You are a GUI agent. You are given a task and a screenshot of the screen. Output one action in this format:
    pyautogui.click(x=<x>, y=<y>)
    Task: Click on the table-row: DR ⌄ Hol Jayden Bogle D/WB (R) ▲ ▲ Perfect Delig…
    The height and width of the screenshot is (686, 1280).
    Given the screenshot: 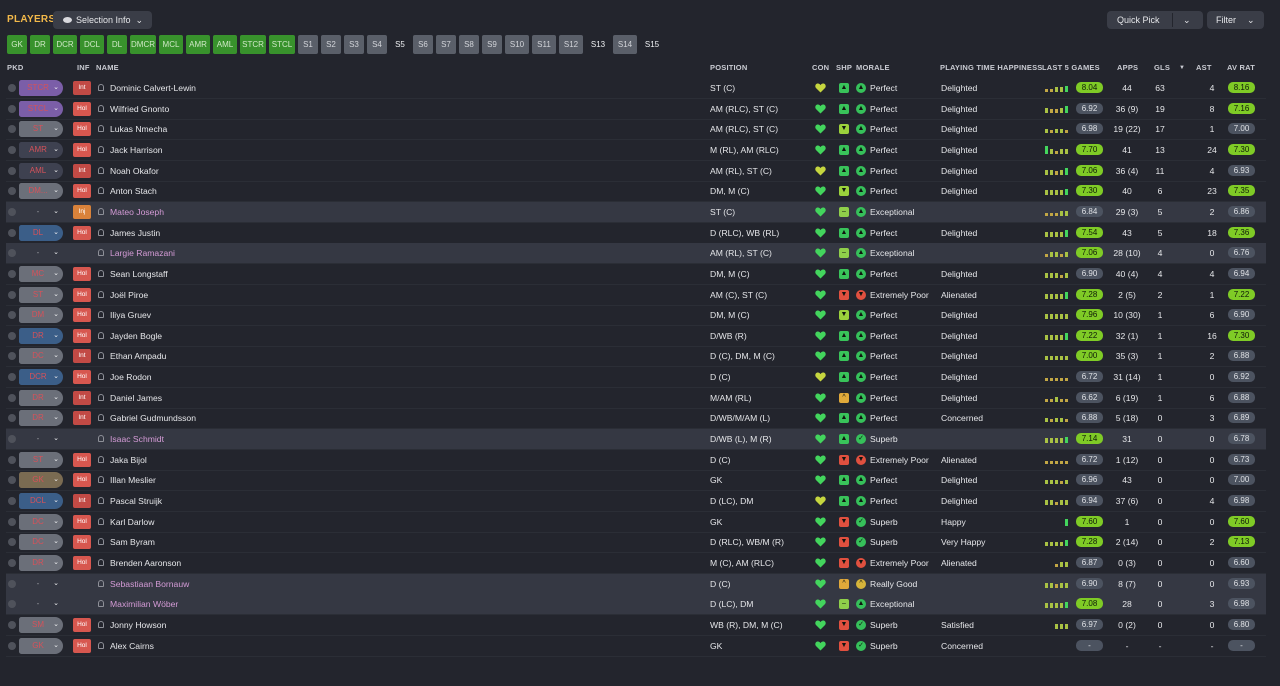 What is the action you would take?
    pyautogui.click(x=636, y=336)
    